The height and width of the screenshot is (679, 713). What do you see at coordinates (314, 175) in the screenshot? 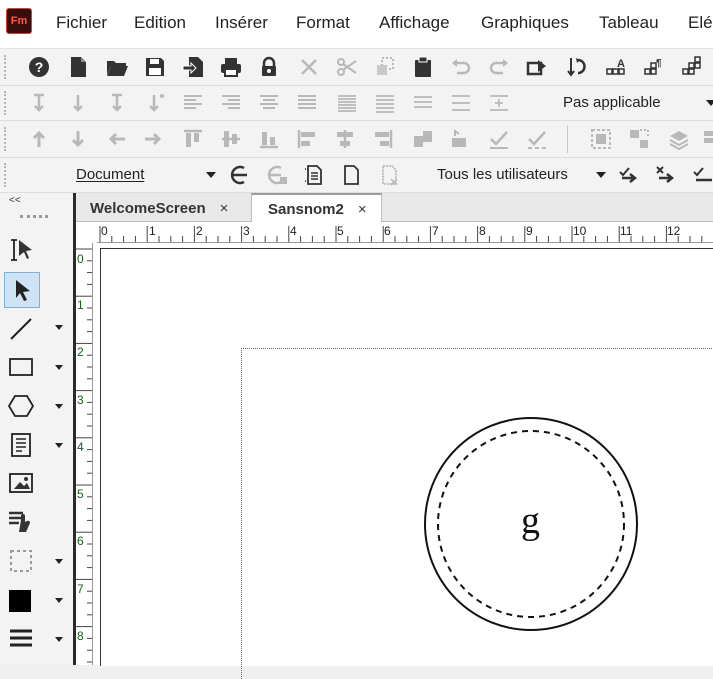
I see `document-preview-icon` at bounding box center [314, 175].